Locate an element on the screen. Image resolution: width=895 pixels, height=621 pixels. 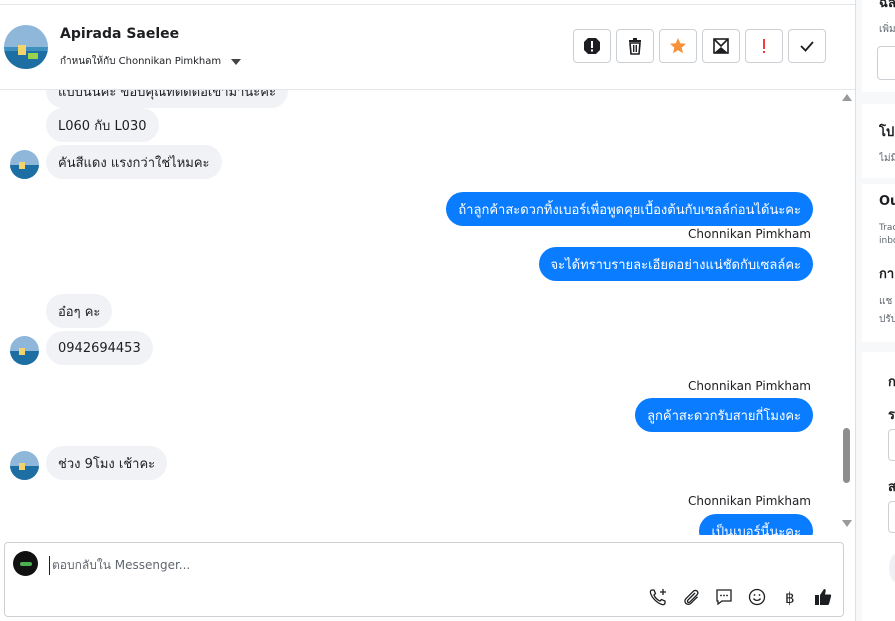
check-icon is located at coordinates (807, 46).